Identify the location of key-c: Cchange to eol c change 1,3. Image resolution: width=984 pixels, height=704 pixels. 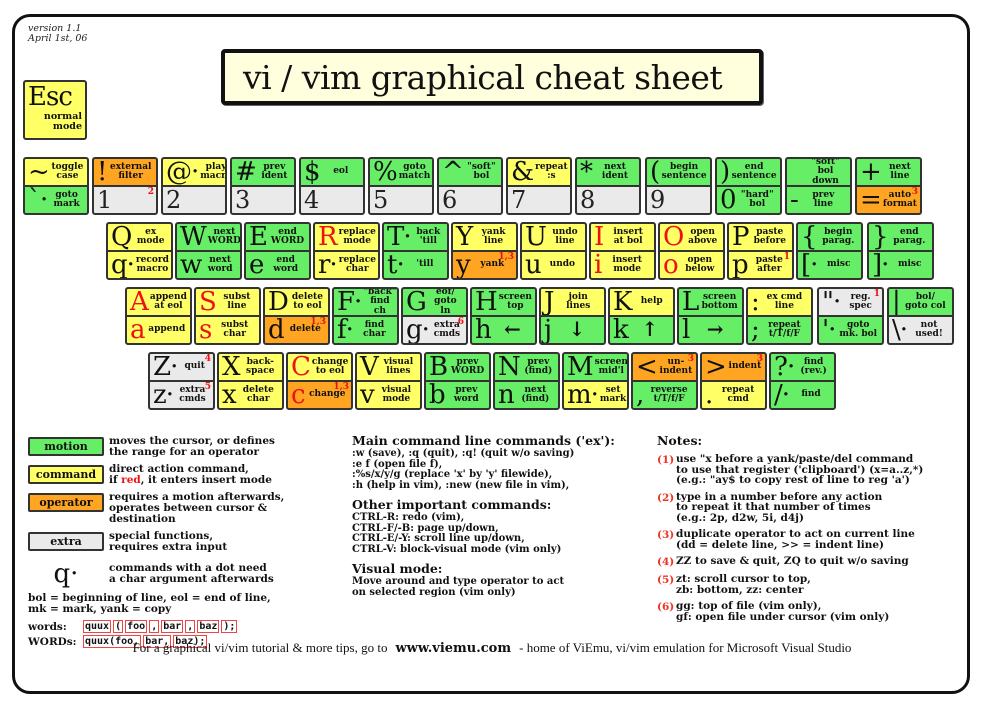
(319, 381).